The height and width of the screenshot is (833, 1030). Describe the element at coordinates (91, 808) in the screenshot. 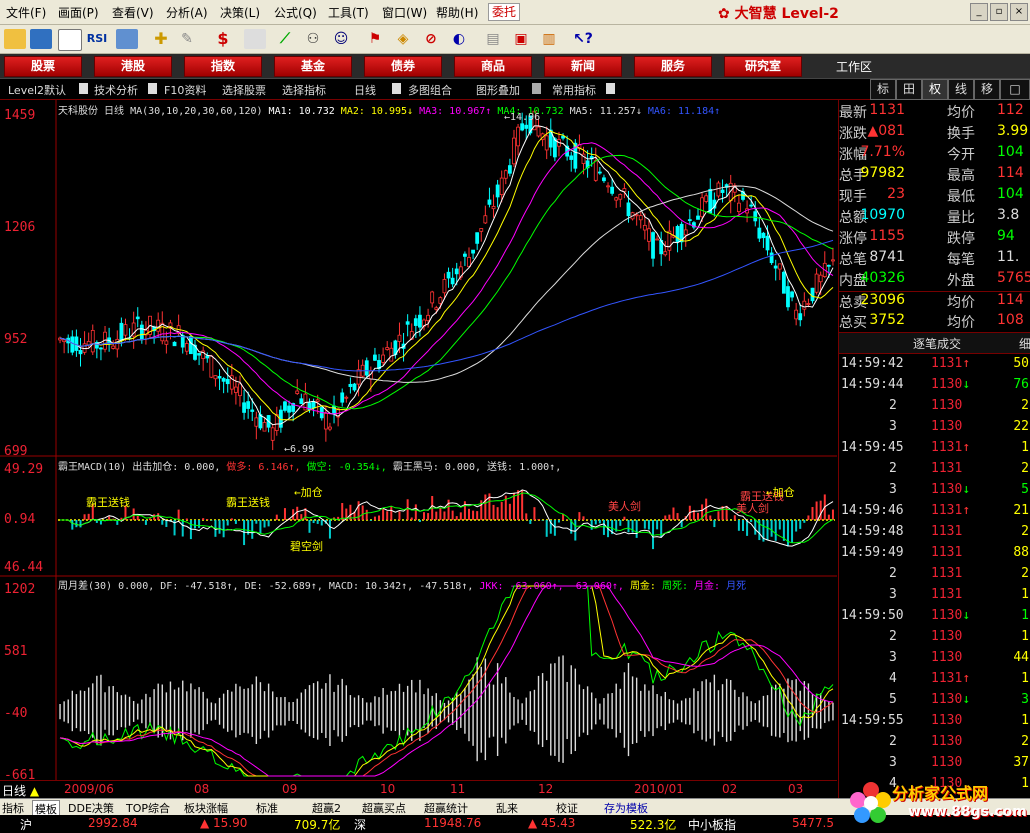

I see `btab-dde: DDE决策` at that location.